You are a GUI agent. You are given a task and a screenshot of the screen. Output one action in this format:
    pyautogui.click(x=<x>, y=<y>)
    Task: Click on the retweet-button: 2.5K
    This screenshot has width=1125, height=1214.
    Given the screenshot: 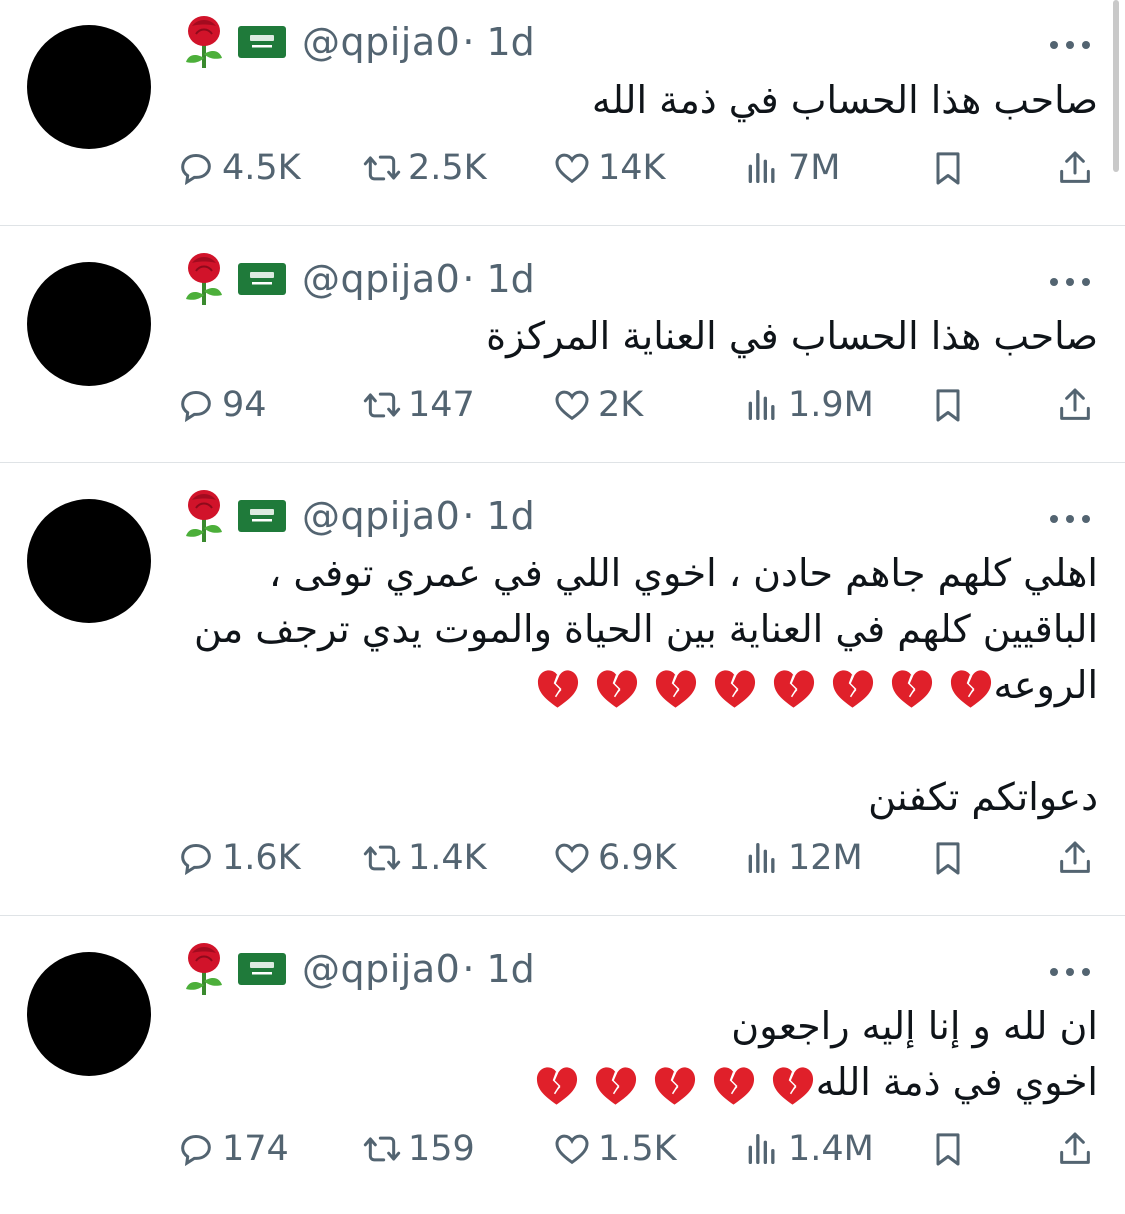 What is the action you would take?
    pyautogui.click(x=424, y=168)
    